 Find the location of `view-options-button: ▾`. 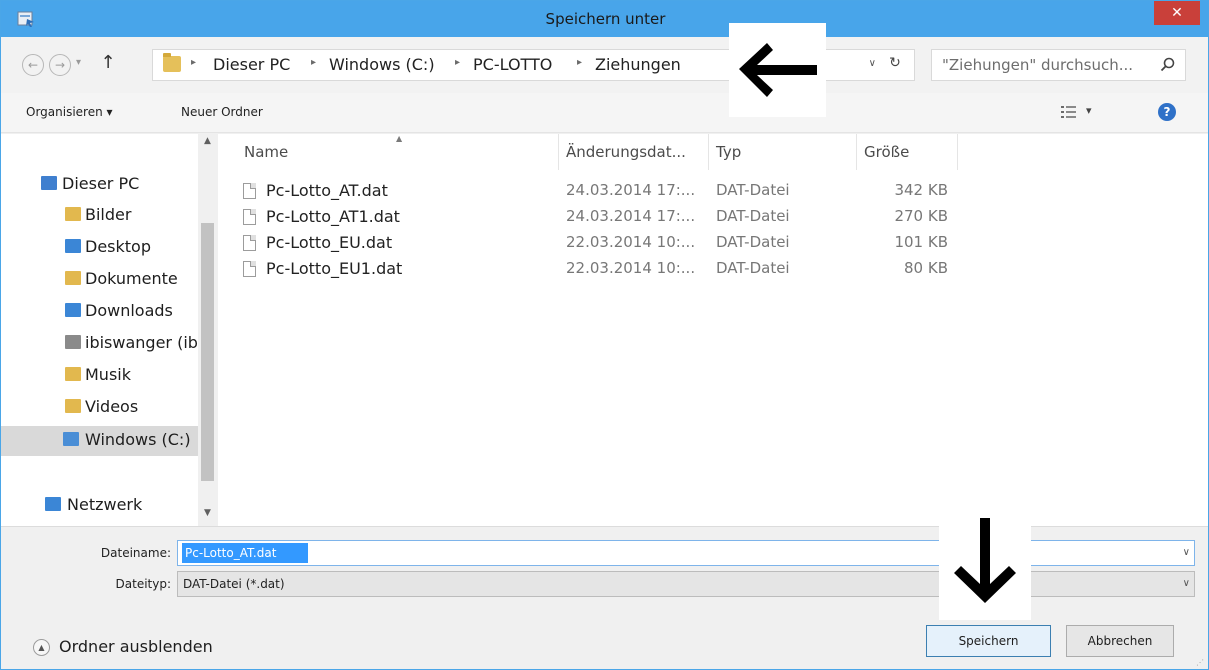

view-options-button: ▾ is located at coordinates (1081, 113).